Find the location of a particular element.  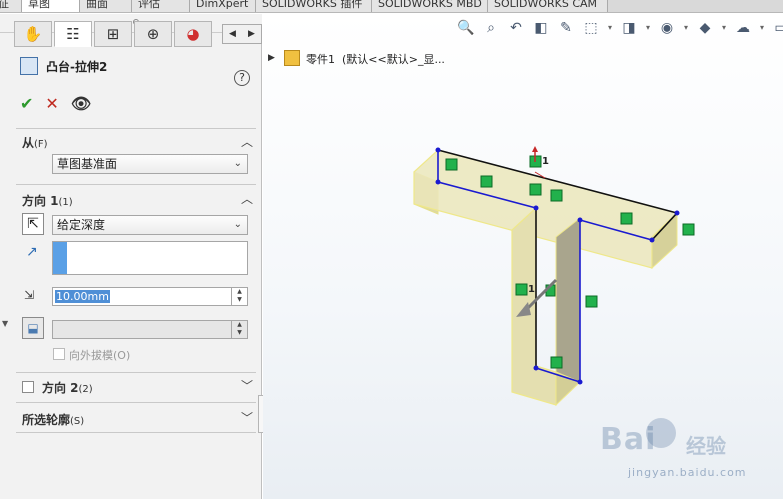

ok-button: ✔ is located at coordinates (26, 105).